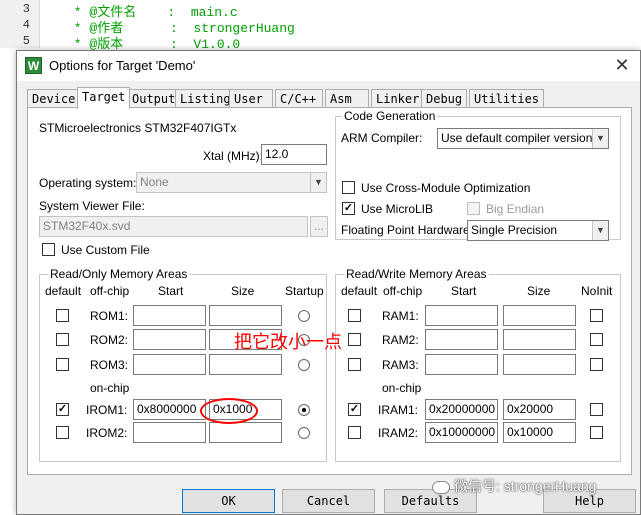 The image size is (641, 515). I want to click on tab-user: User, so click(251, 98).